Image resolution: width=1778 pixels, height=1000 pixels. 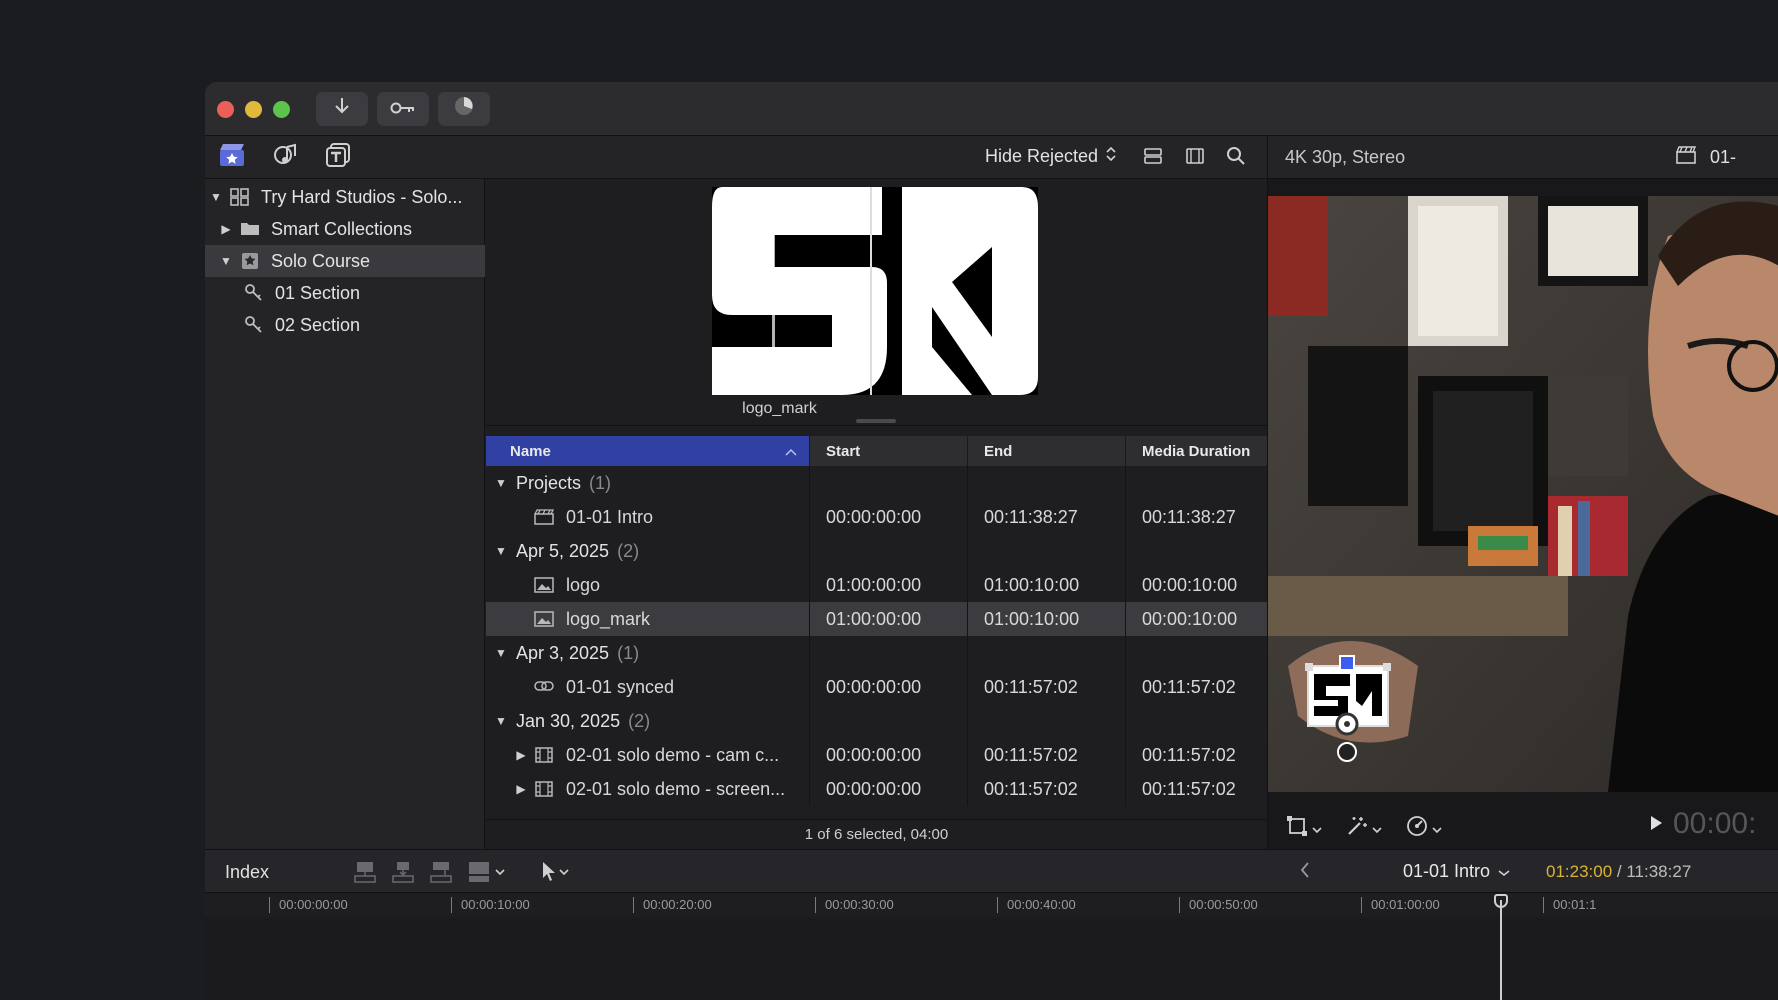 I want to click on titles-generators-button, so click(x=338, y=157).